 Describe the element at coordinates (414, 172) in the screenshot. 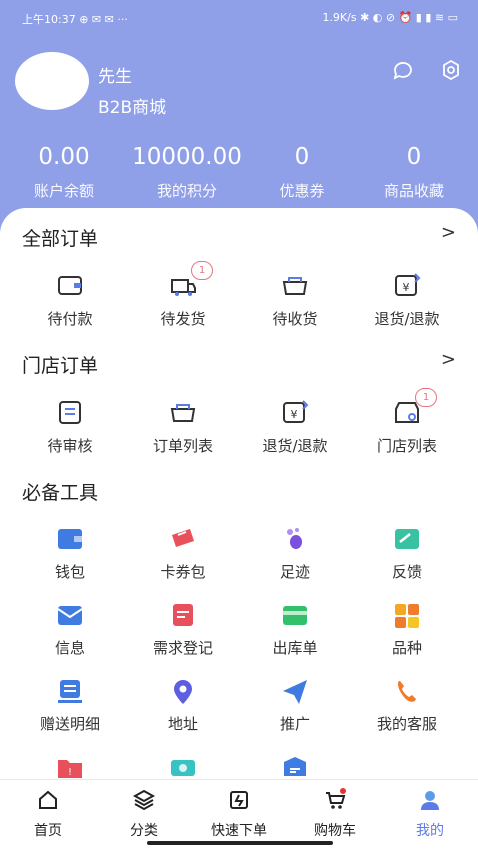

I see `stat-favorites: 0 商品收藏` at that location.